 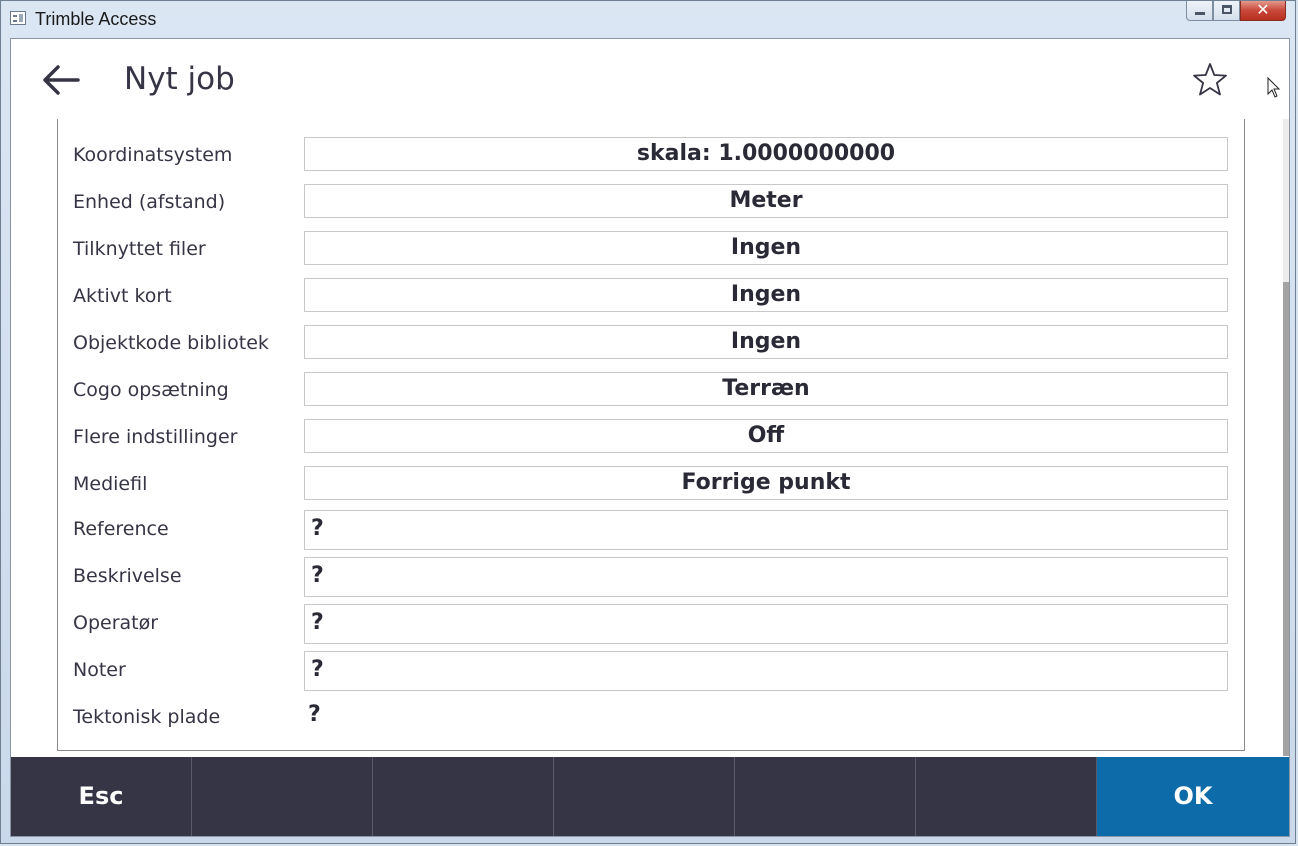 I want to click on mouse-cursor-icon, so click(x=1274, y=87).